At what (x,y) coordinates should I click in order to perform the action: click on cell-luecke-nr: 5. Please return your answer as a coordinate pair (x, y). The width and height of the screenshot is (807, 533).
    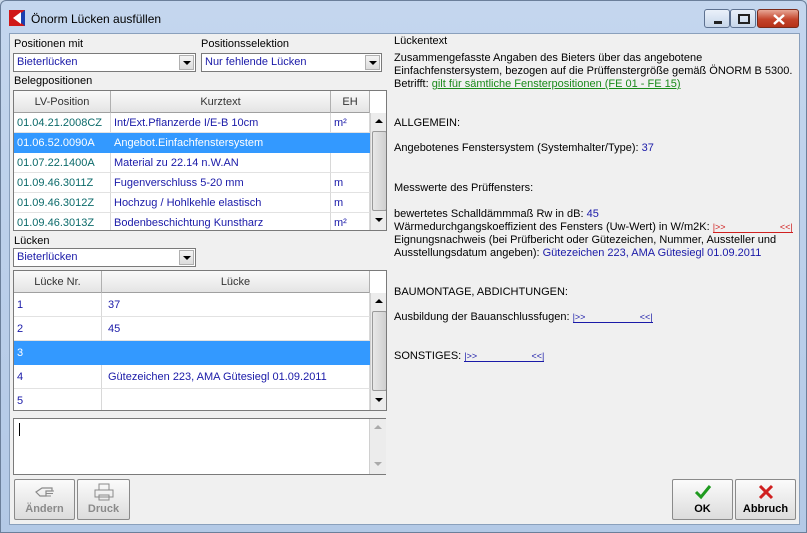
    Looking at the image, I should click on (58, 399).